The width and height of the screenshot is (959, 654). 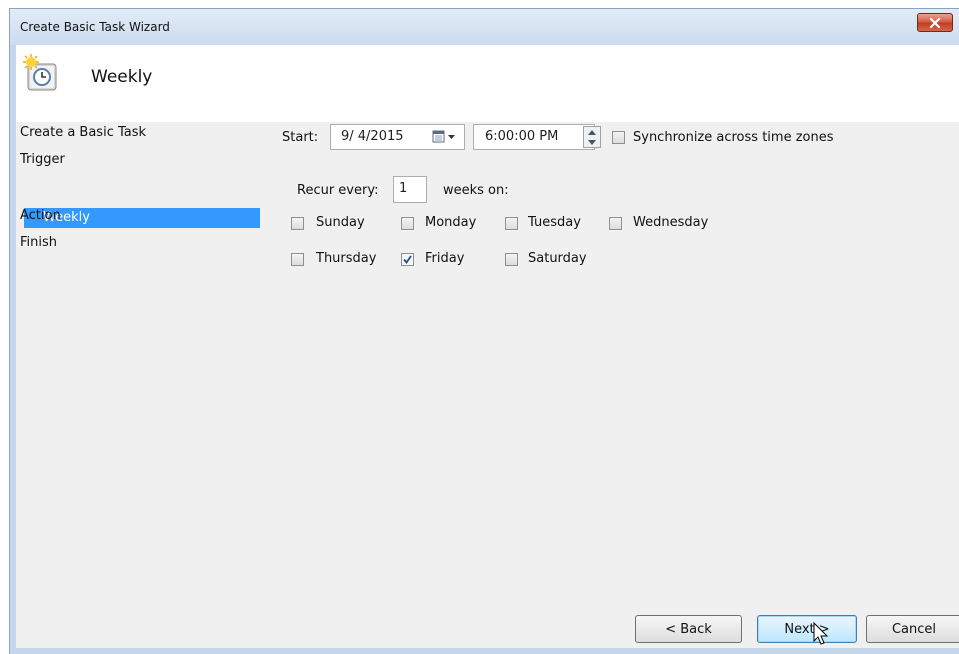 I want to click on sync-timezones-label: Synchronize across time zones, so click(x=733, y=137).